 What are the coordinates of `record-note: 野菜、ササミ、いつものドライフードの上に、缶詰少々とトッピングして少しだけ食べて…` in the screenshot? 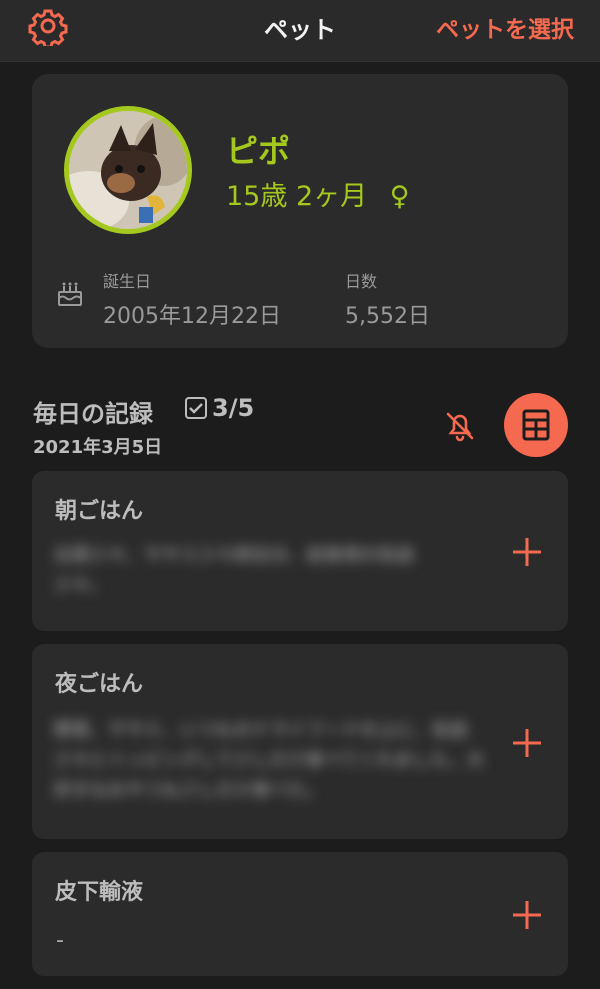 It's located at (269, 760).